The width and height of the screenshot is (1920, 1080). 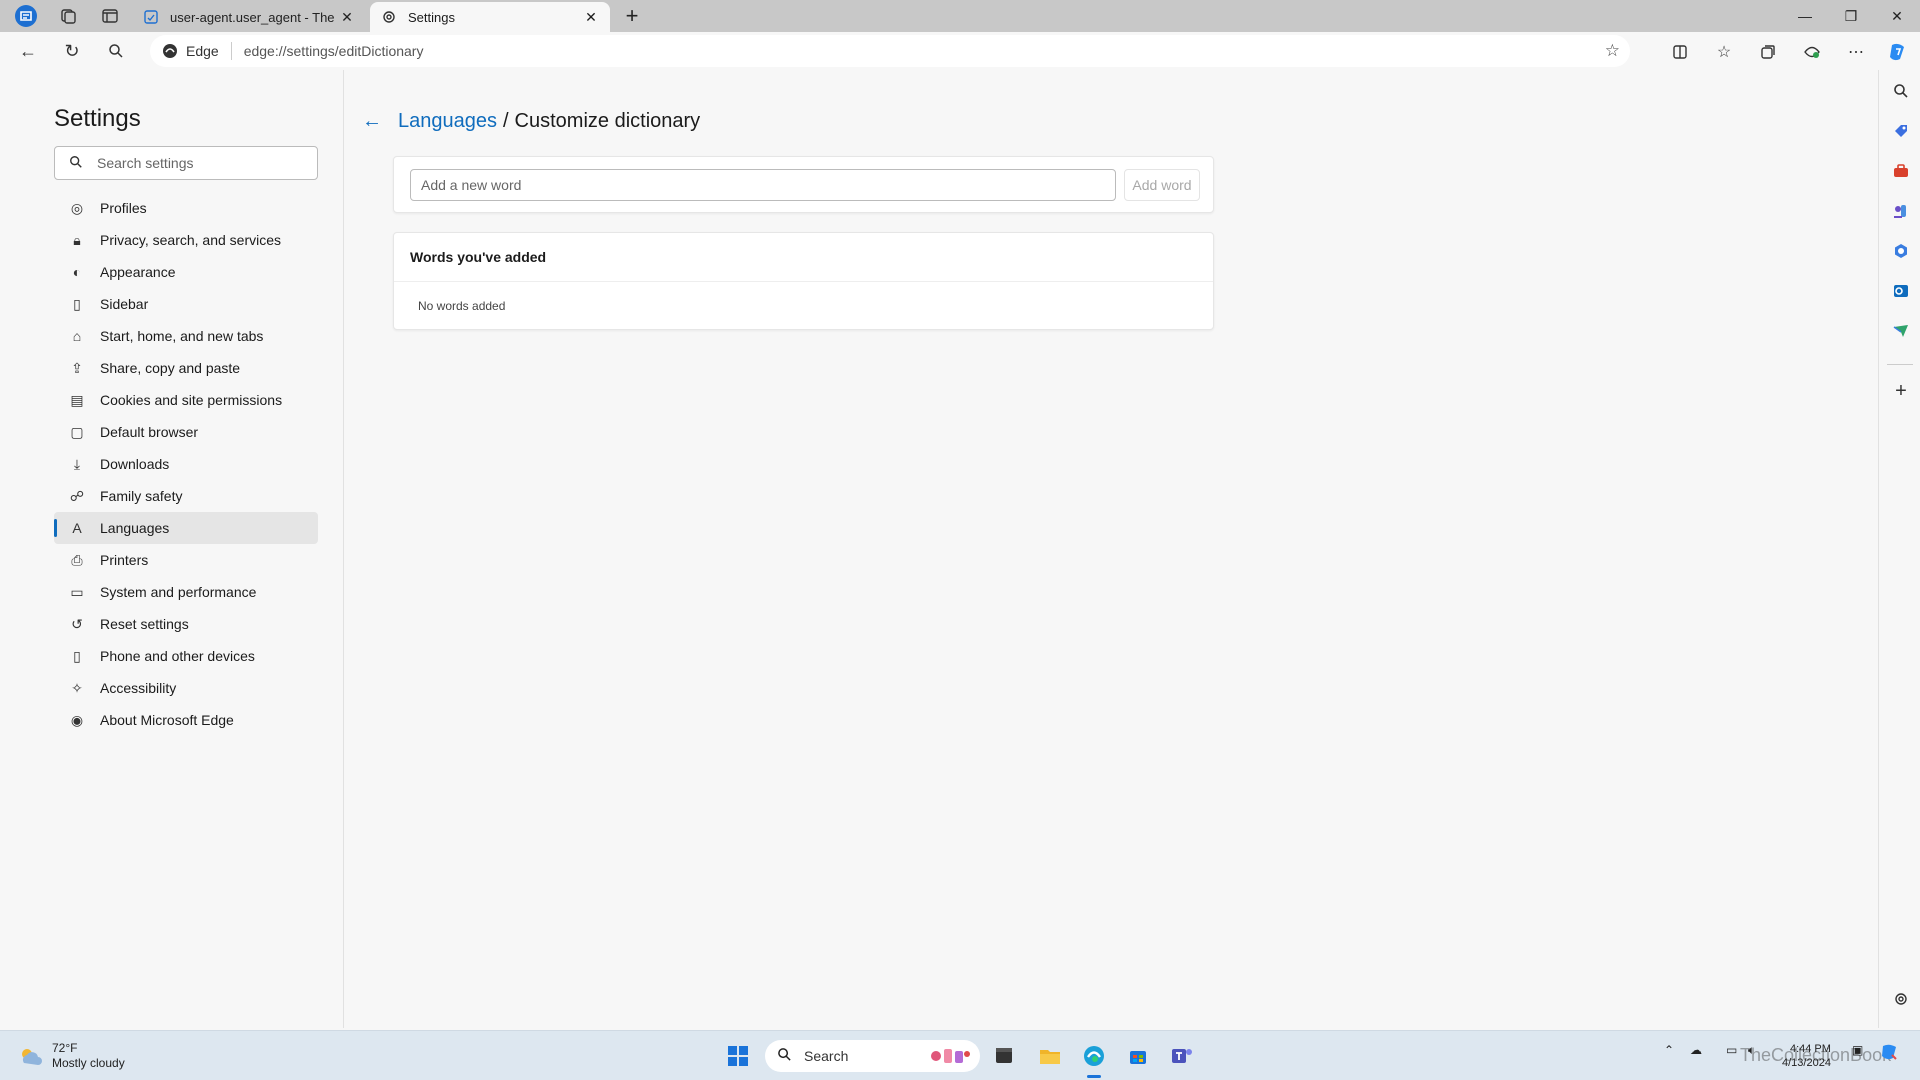 I want to click on sidebar-item-label: About Microsoft Edge, so click(x=167, y=720).